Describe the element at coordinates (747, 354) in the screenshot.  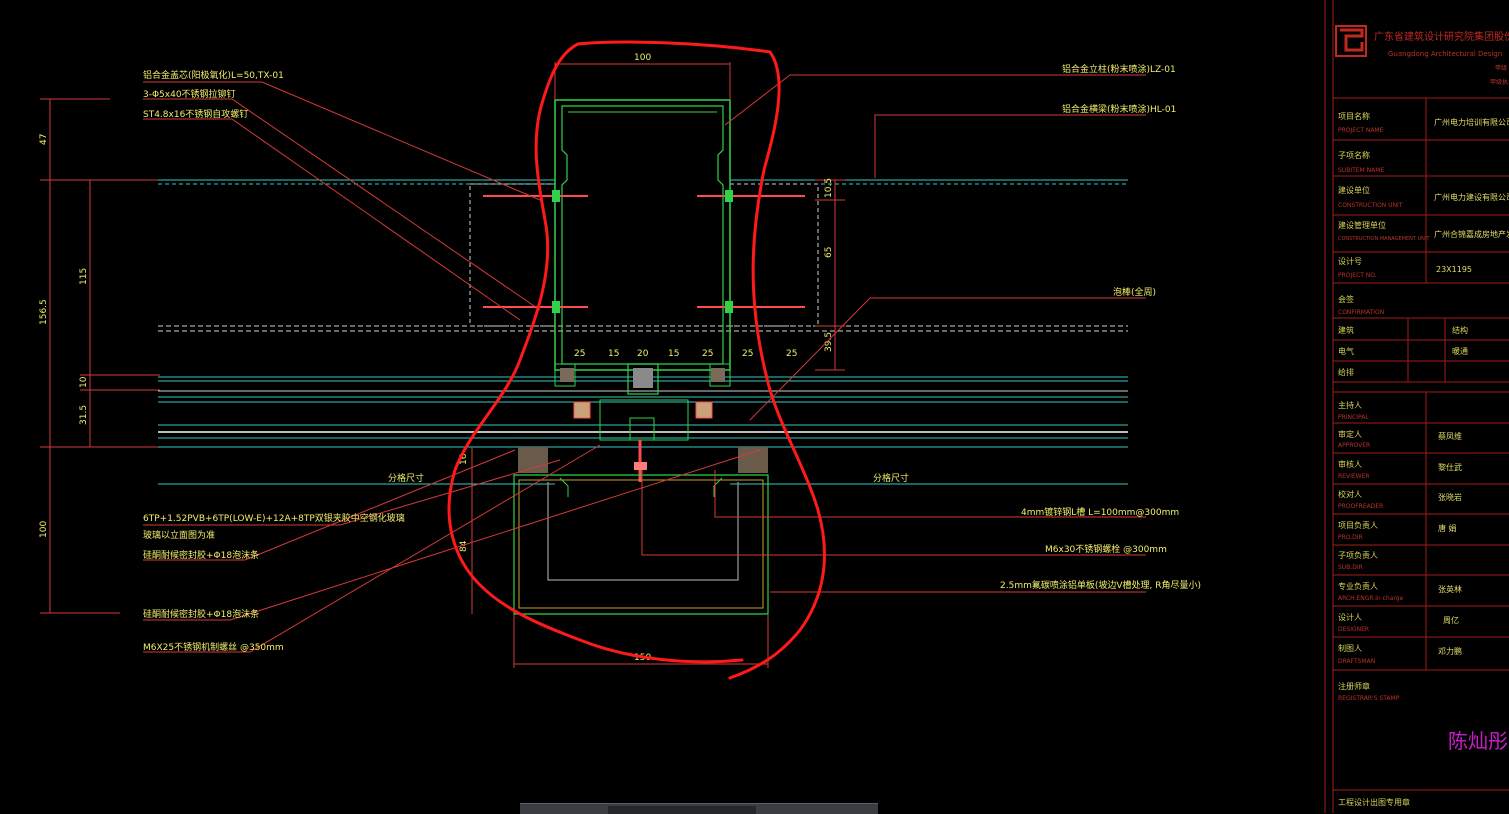
I see `dim-25-c: 25` at that location.